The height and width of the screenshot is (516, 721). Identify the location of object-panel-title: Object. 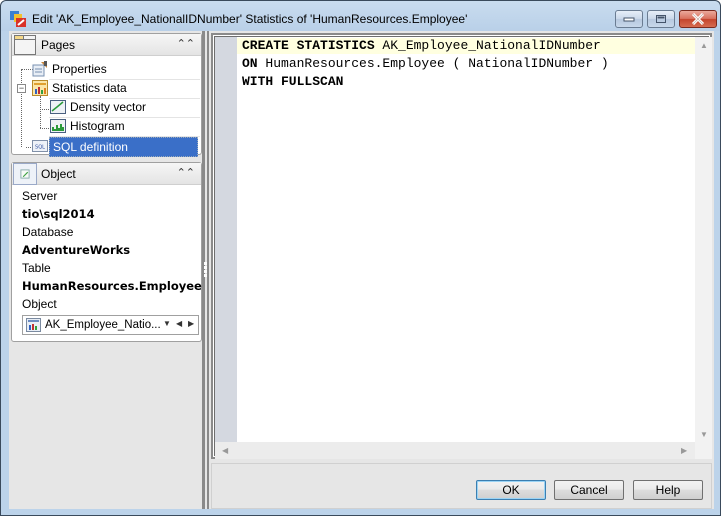
(58, 174).